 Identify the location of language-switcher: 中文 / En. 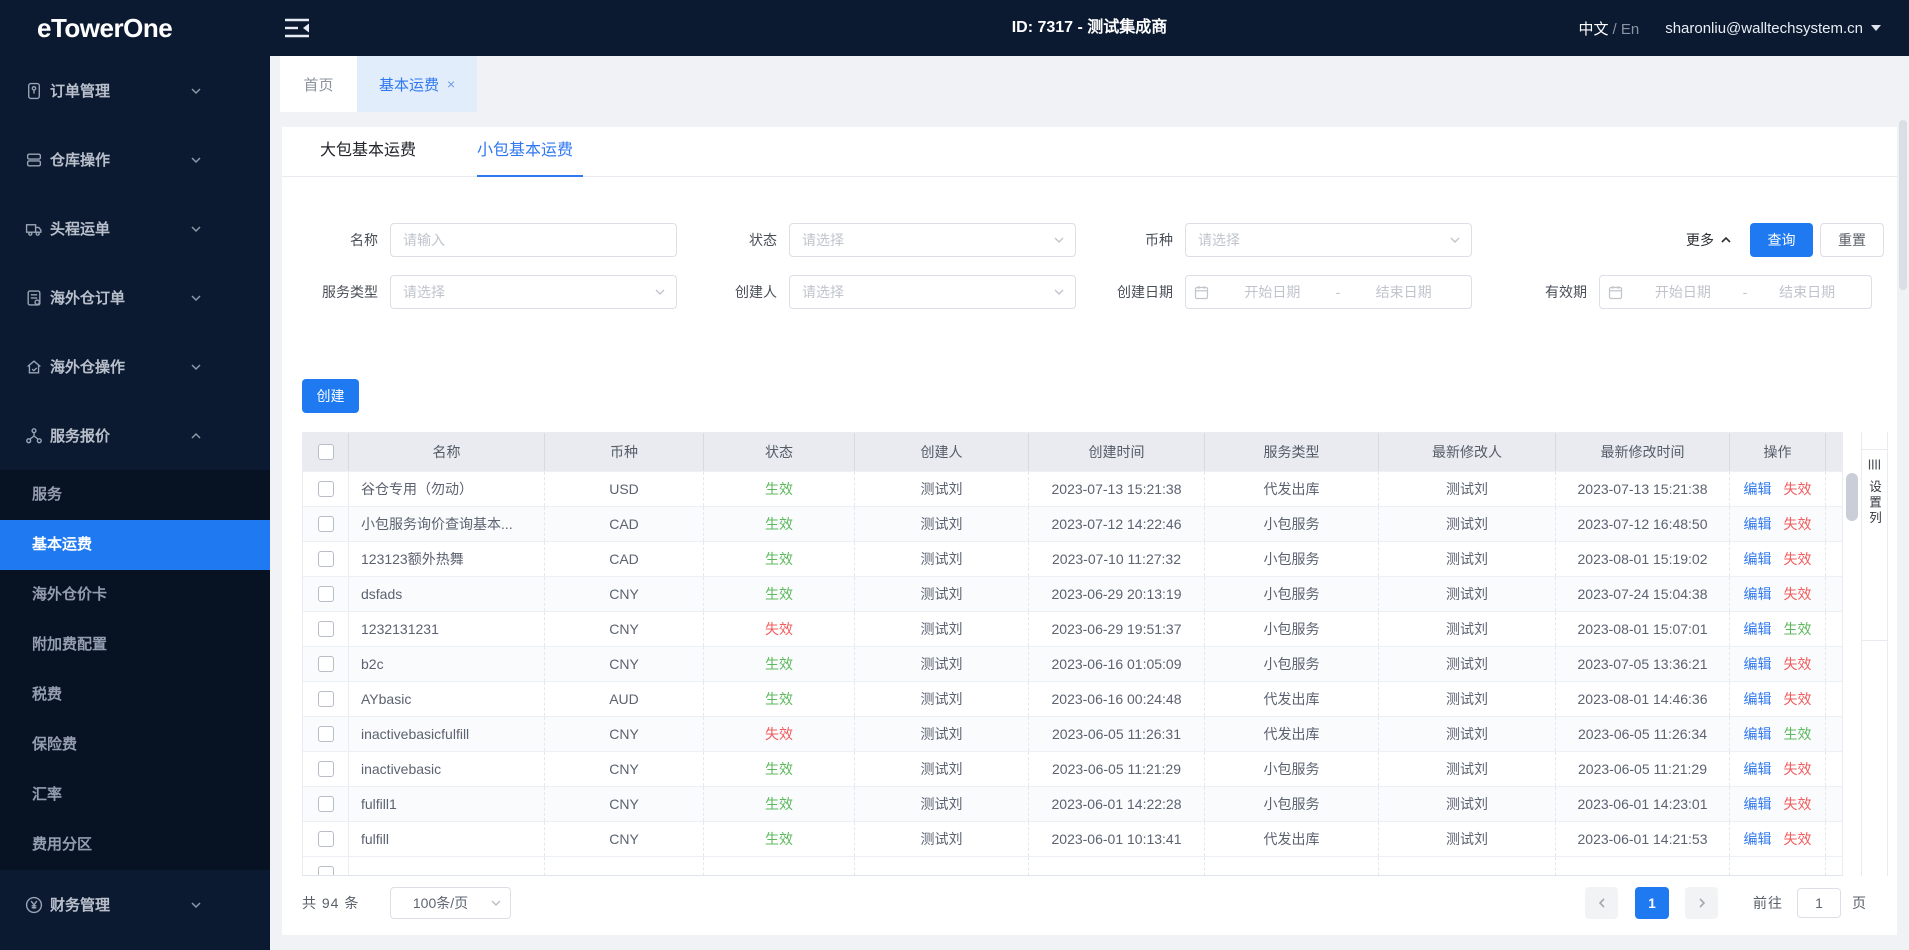
(1608, 28).